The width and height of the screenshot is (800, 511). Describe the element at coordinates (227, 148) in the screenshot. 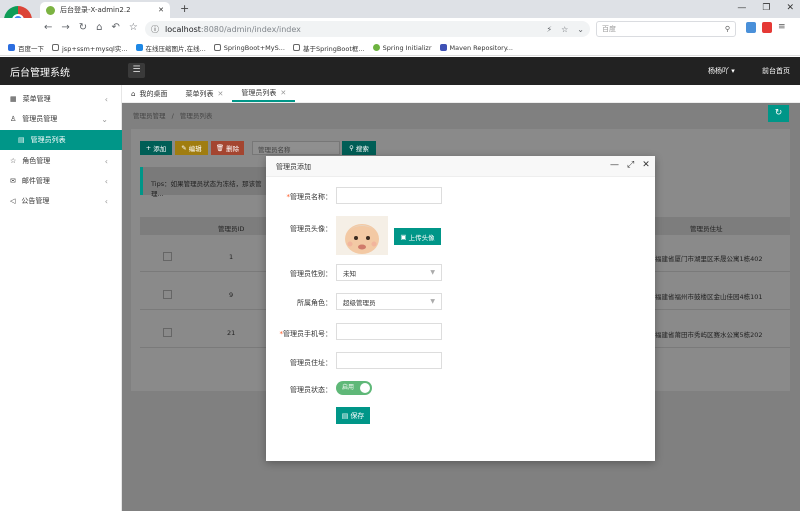

I see `delete-button: 🗑 删除` at that location.